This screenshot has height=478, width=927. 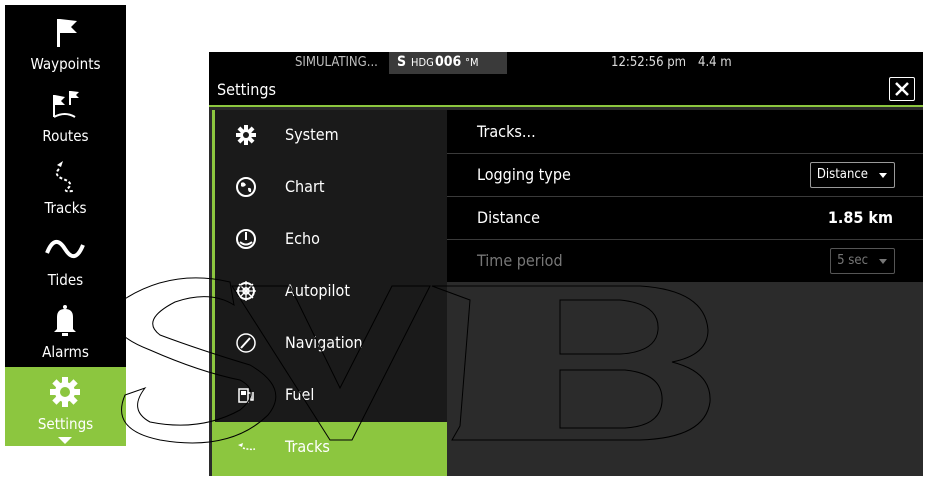 What do you see at coordinates (448, 63) in the screenshot?
I see `heading-readout: S HDG 006 °M` at bounding box center [448, 63].